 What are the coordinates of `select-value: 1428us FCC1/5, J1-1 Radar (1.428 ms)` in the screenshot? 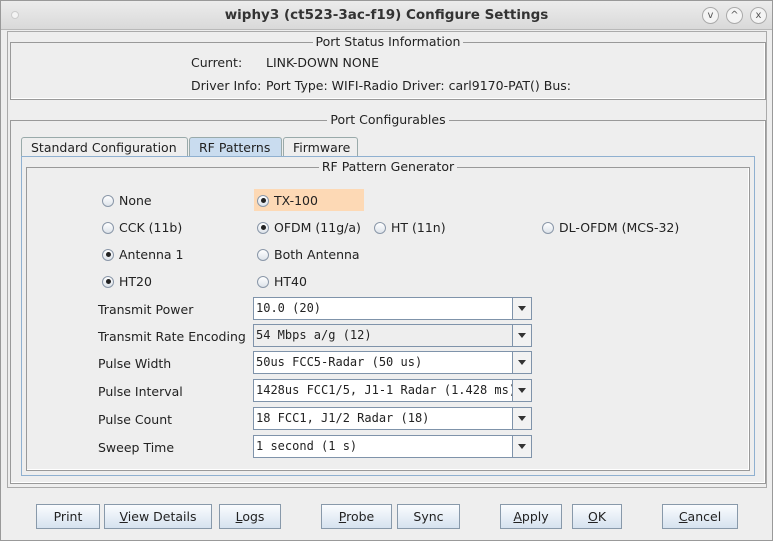 It's located at (386, 390).